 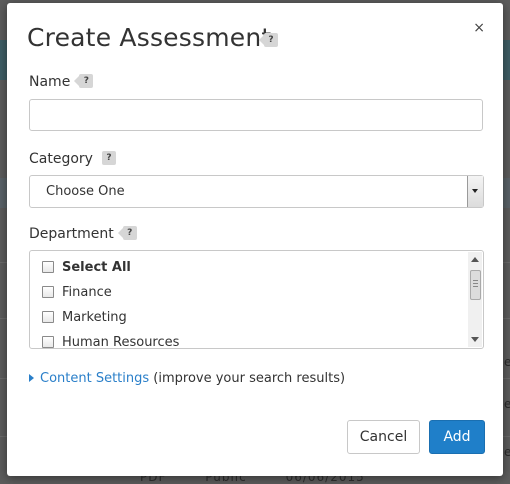 What do you see at coordinates (256, 191) in the screenshot?
I see `category-select: Choose One` at bounding box center [256, 191].